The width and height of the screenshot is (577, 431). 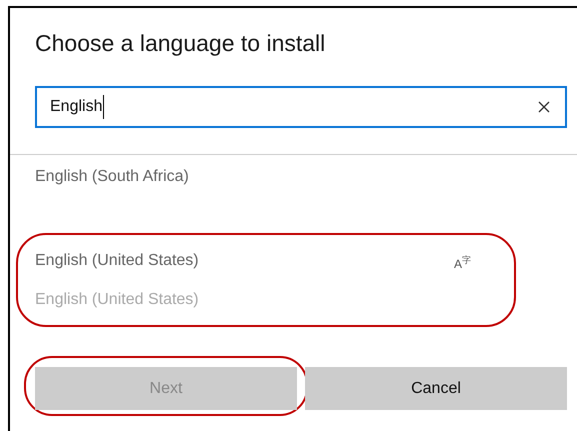 What do you see at coordinates (117, 260) in the screenshot?
I see `language-name: English (United States)` at bounding box center [117, 260].